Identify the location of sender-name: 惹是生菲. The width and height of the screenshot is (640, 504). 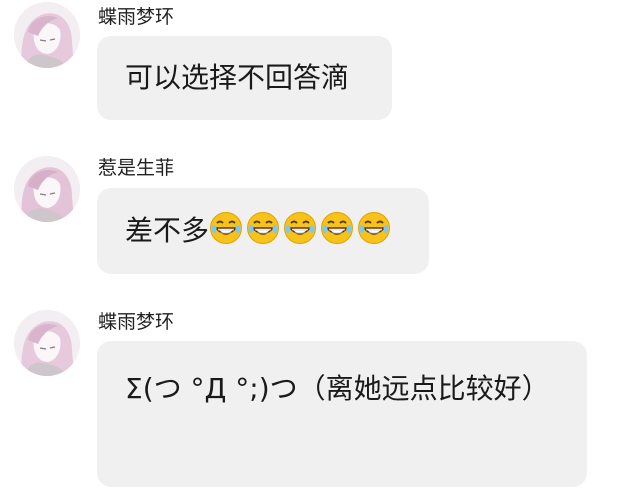
(136, 168).